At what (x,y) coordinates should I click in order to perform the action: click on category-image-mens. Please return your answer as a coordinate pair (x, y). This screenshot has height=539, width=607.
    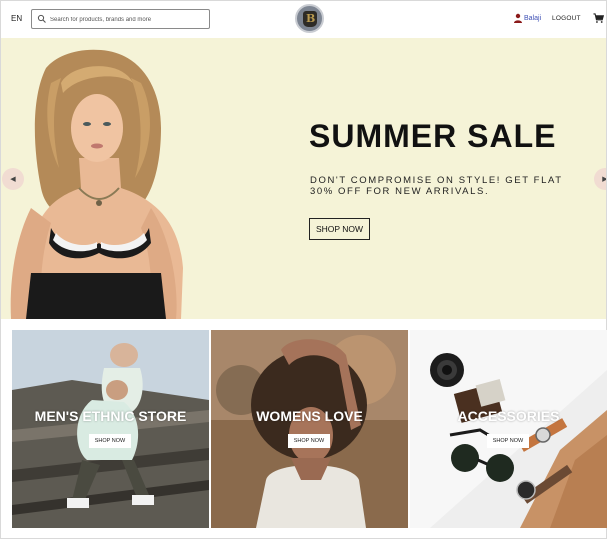
    Looking at the image, I should click on (110, 429).